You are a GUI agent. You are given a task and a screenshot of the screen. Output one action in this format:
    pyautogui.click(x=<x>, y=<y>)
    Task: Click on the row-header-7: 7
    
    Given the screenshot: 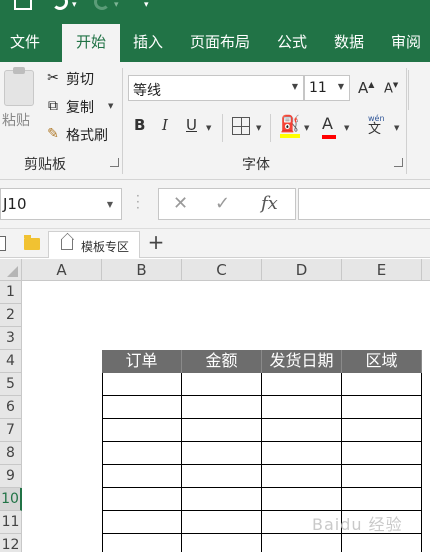 What is the action you would take?
    pyautogui.click(x=11, y=430)
    